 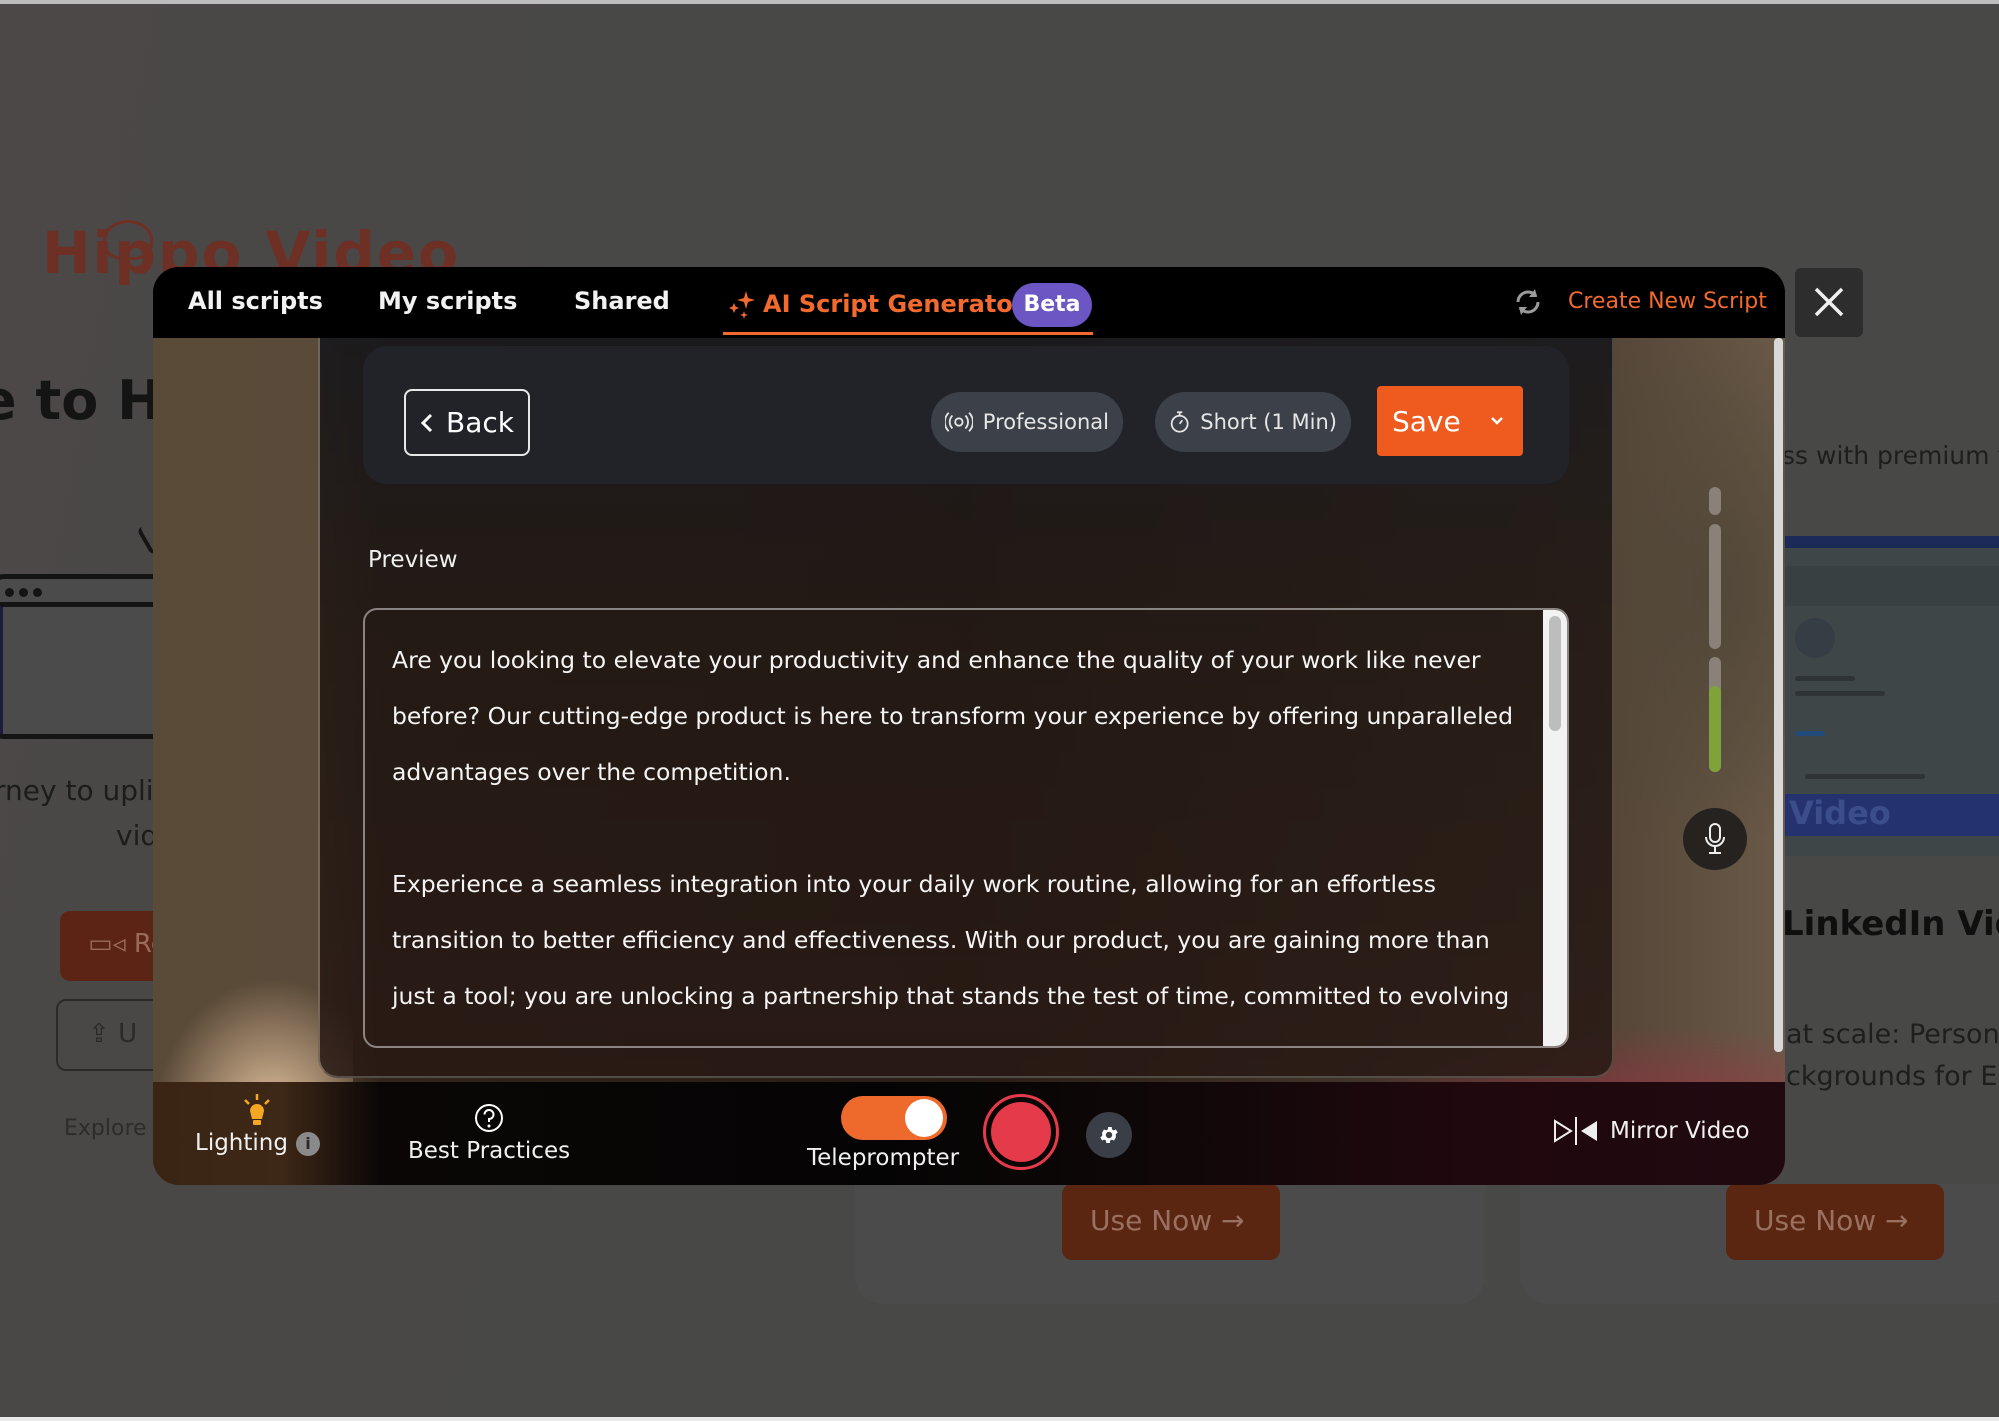 I want to click on record-icon, so click(x=1021, y=1132).